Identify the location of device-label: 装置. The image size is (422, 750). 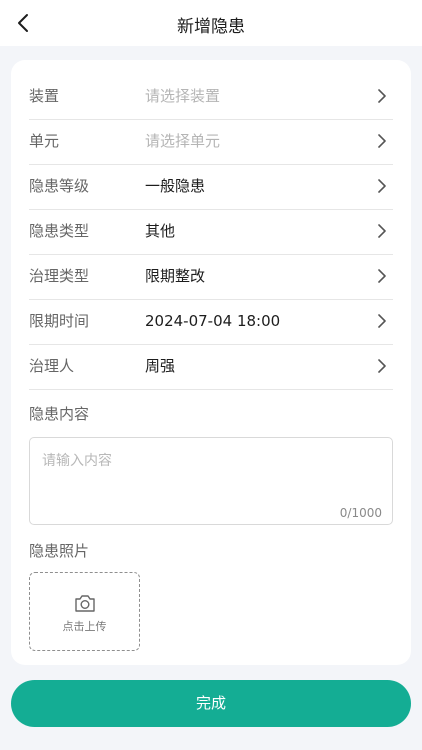
(44, 96).